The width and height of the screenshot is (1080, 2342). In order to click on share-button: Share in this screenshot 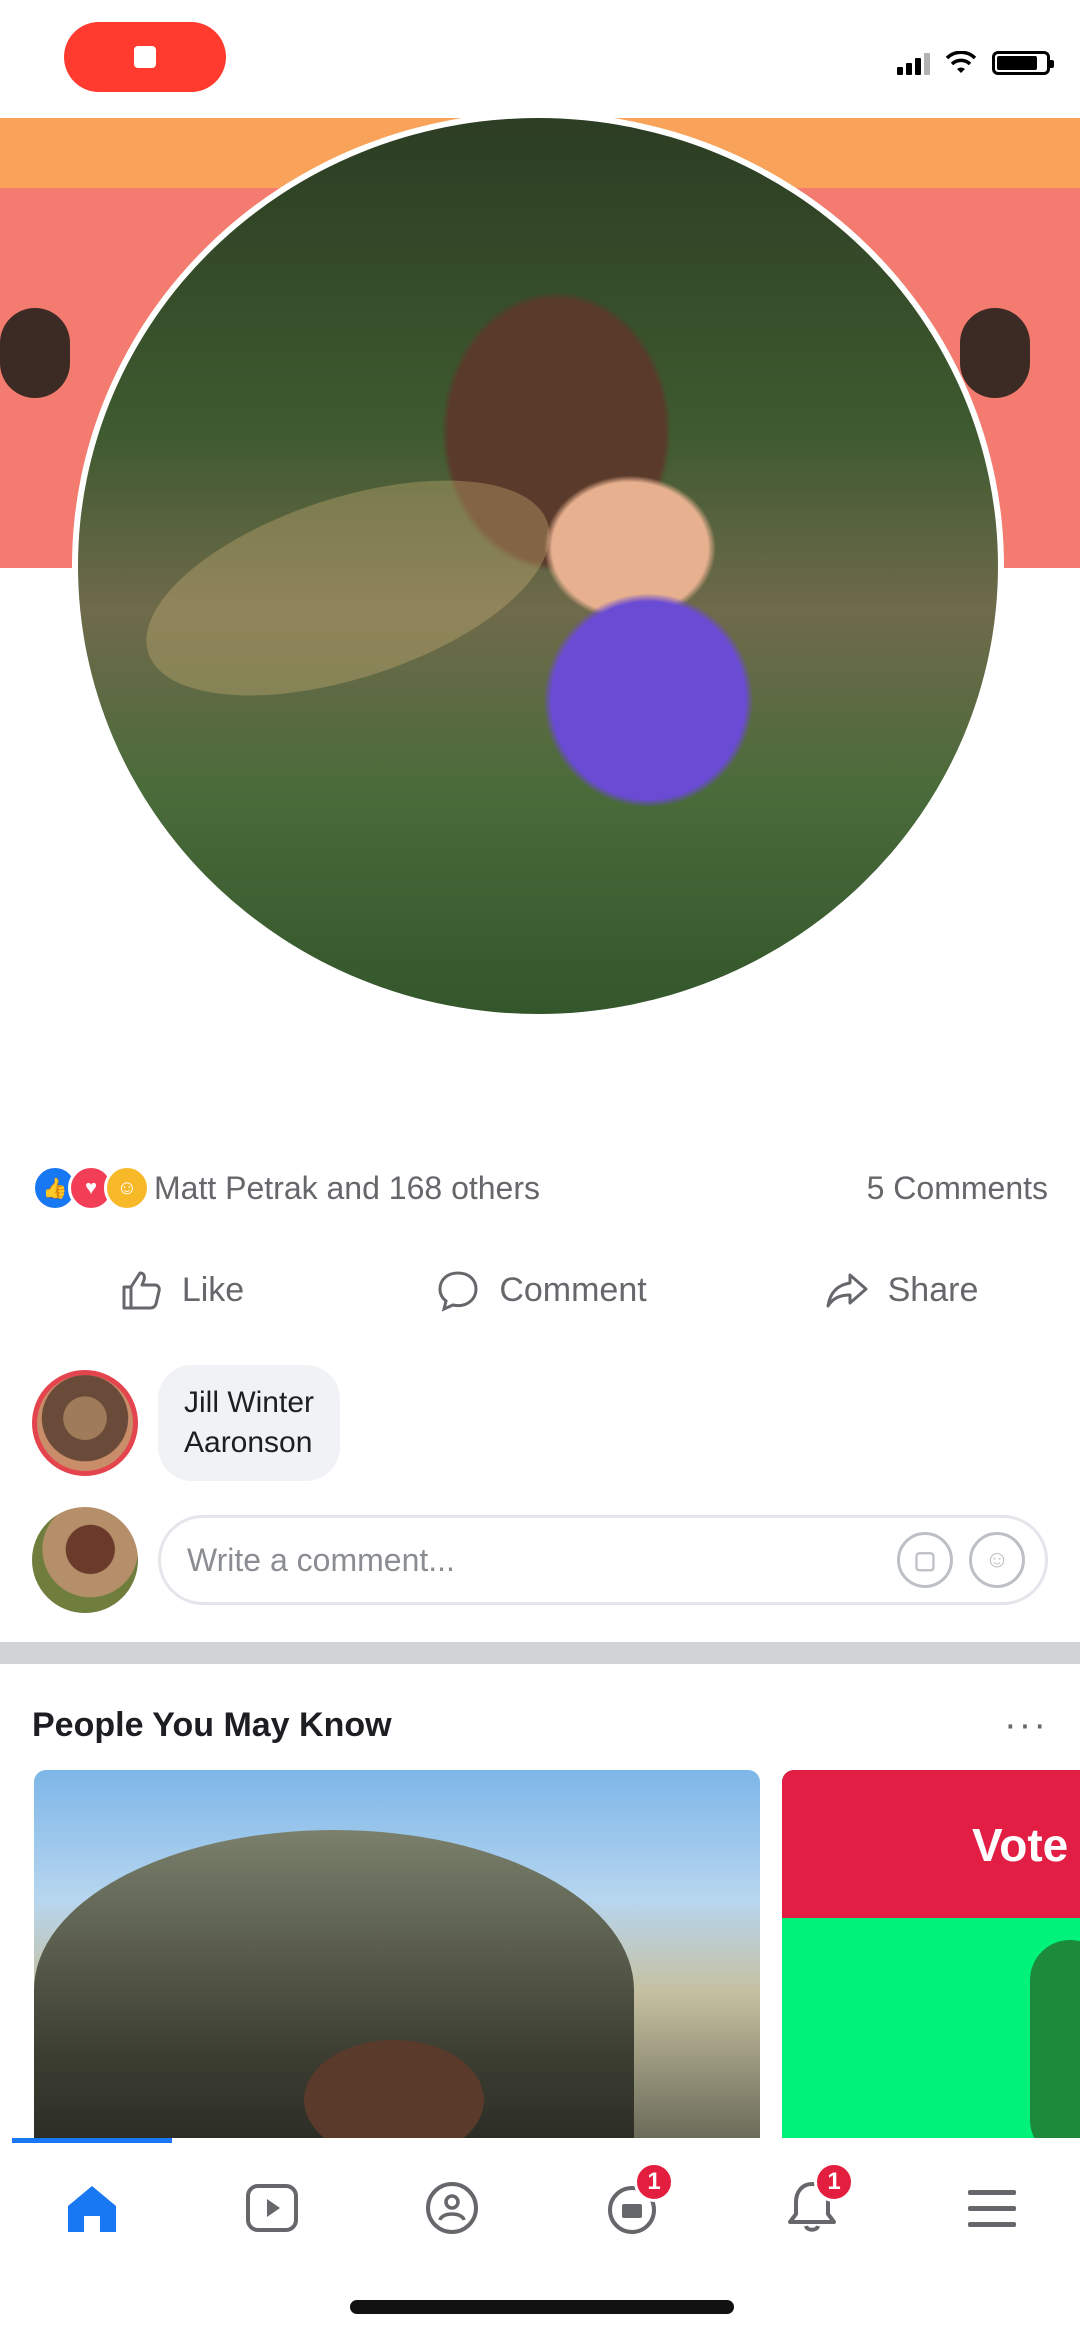, I will do `click(900, 1290)`.